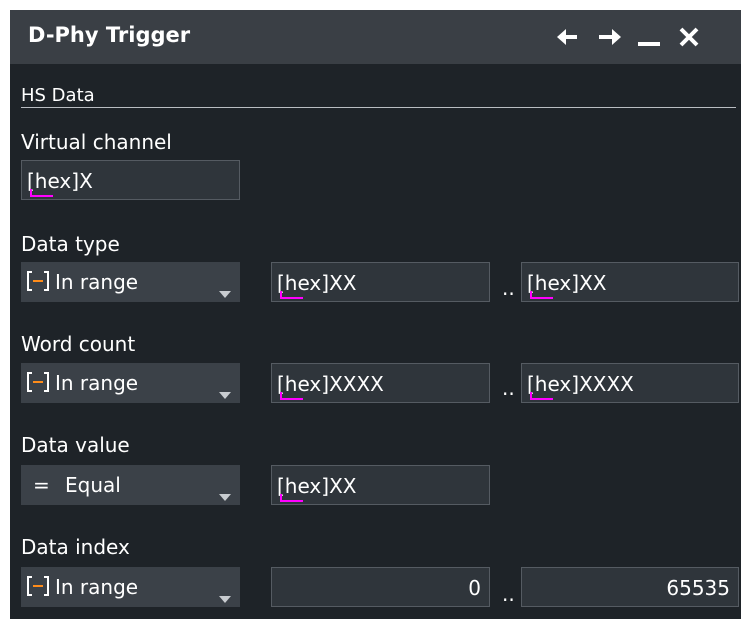 This screenshot has height=619, width=741. What do you see at coordinates (630, 383) in the screenshot?
I see `word-count-to-input: [hex]XXXX` at bounding box center [630, 383].